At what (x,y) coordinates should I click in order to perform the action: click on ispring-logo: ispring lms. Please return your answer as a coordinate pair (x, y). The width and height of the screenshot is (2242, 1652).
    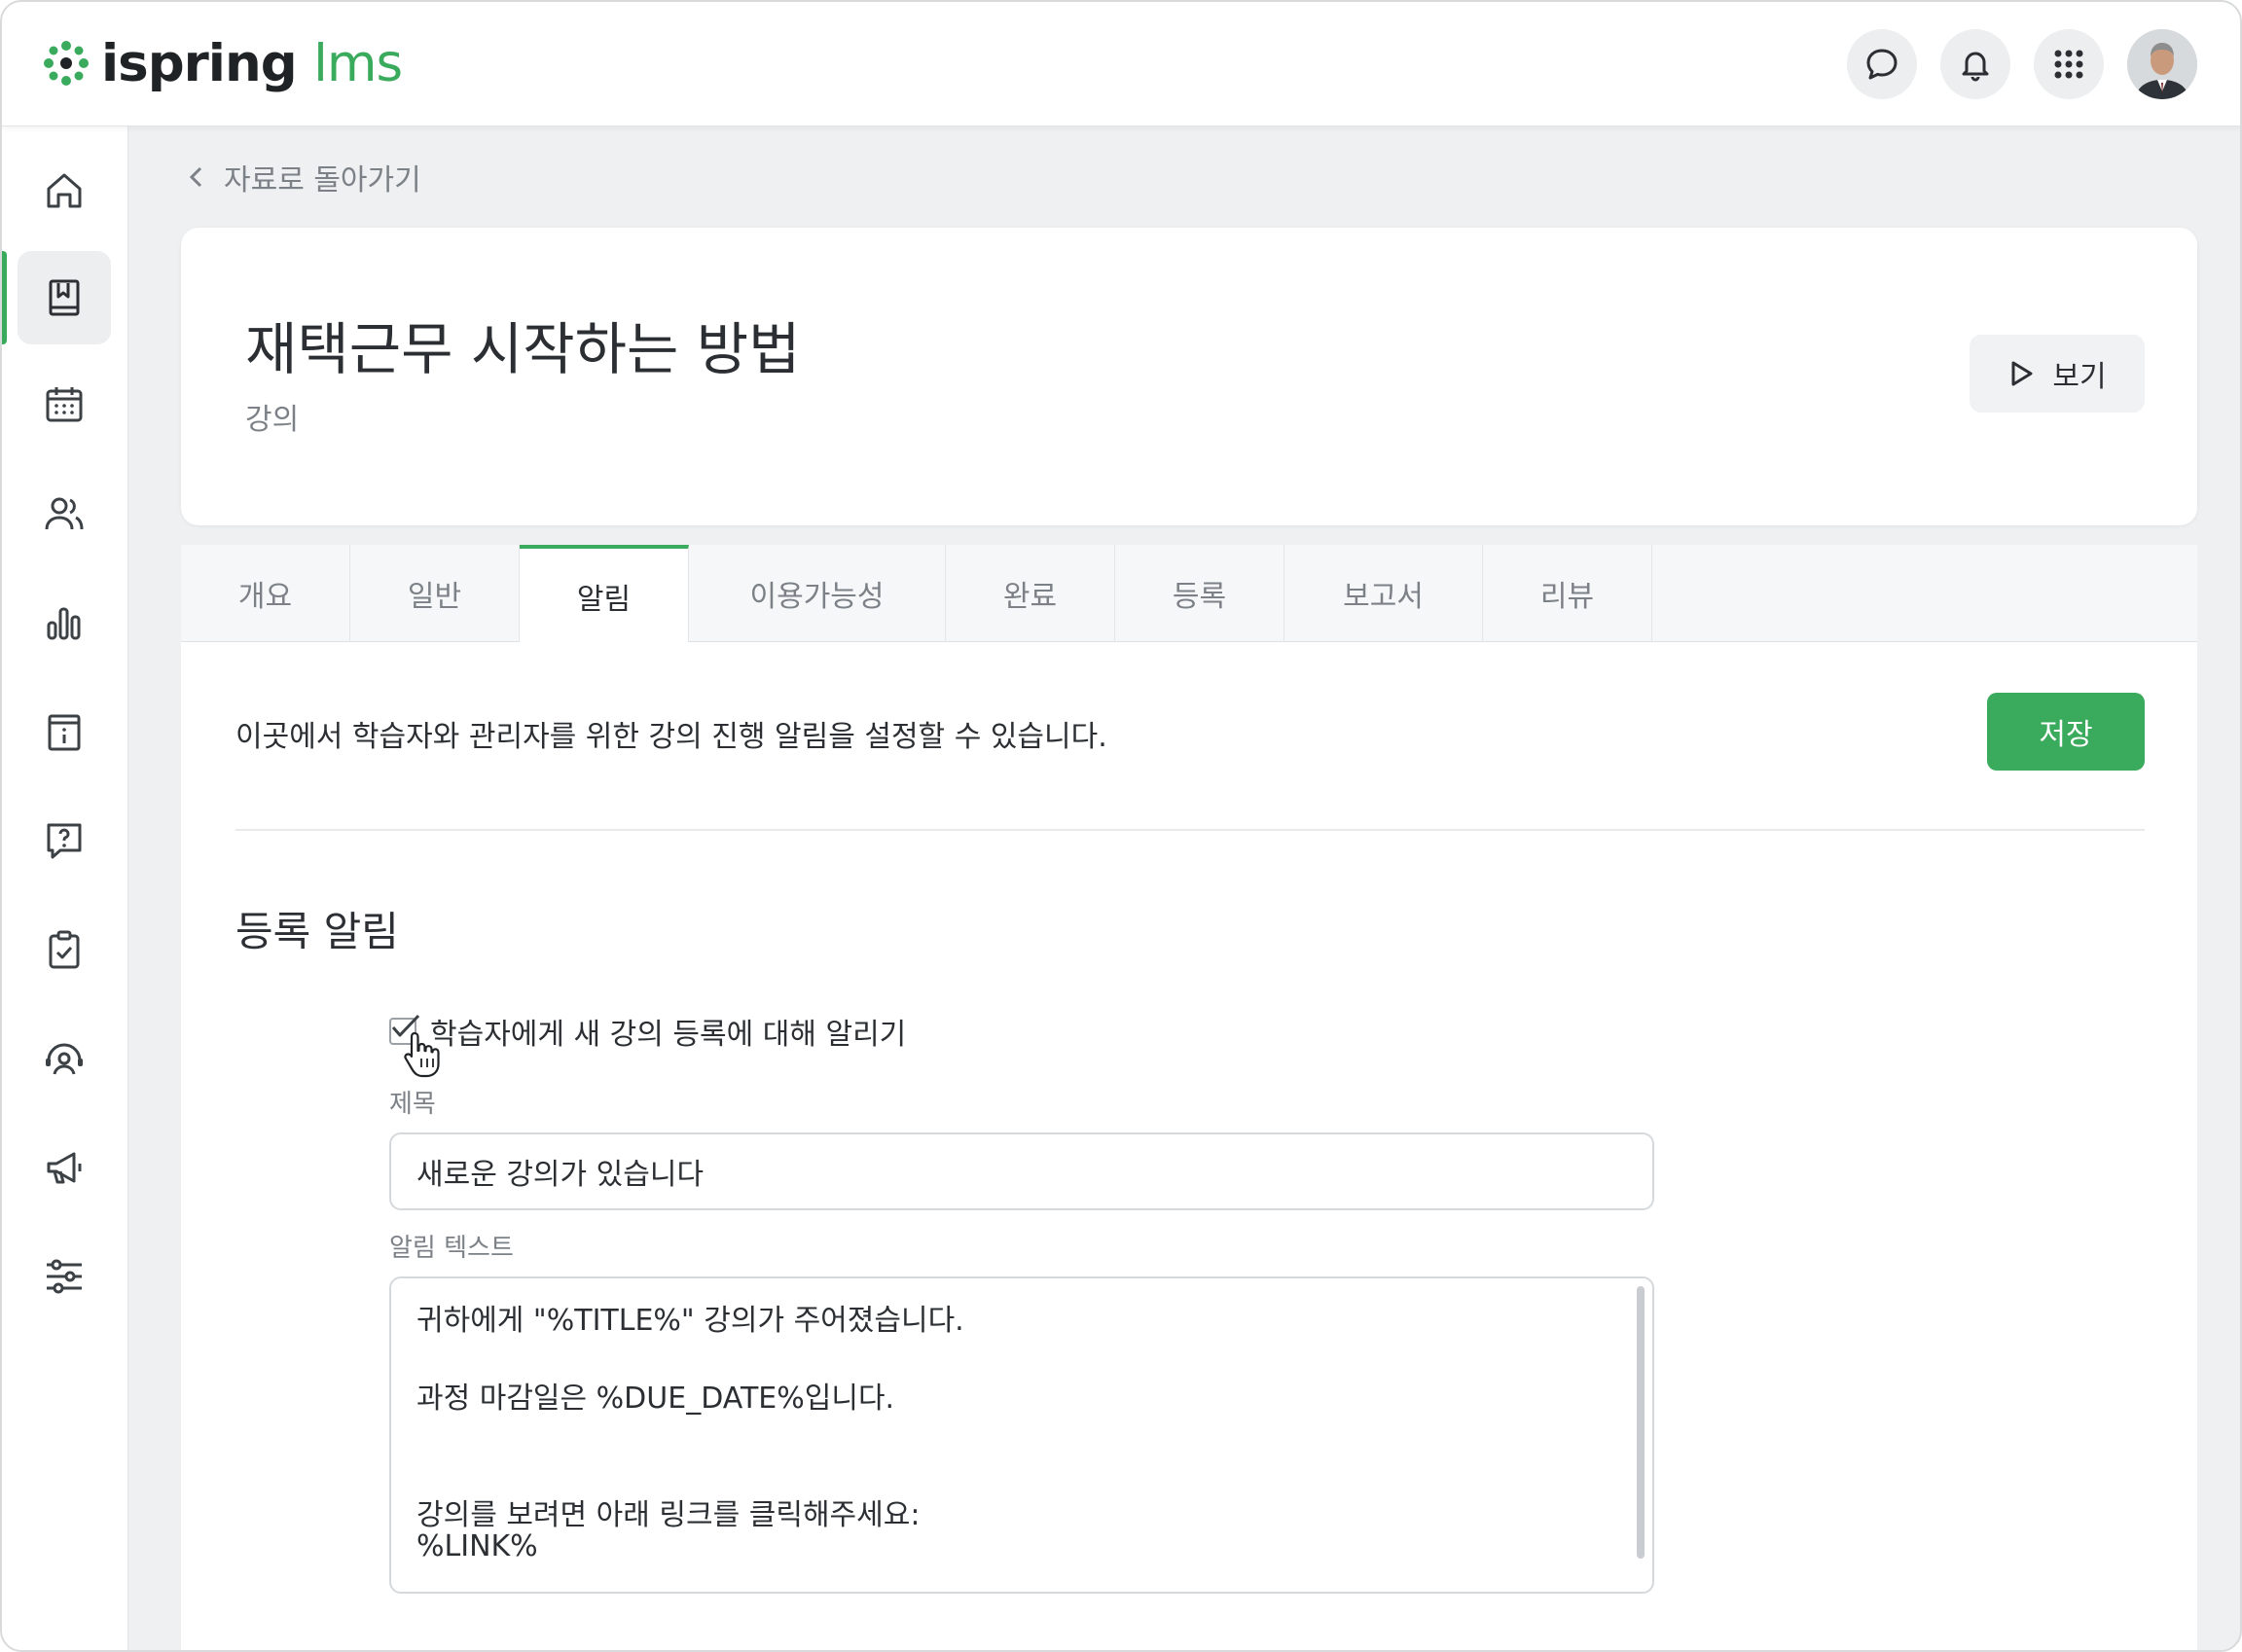
    Looking at the image, I should click on (222, 63).